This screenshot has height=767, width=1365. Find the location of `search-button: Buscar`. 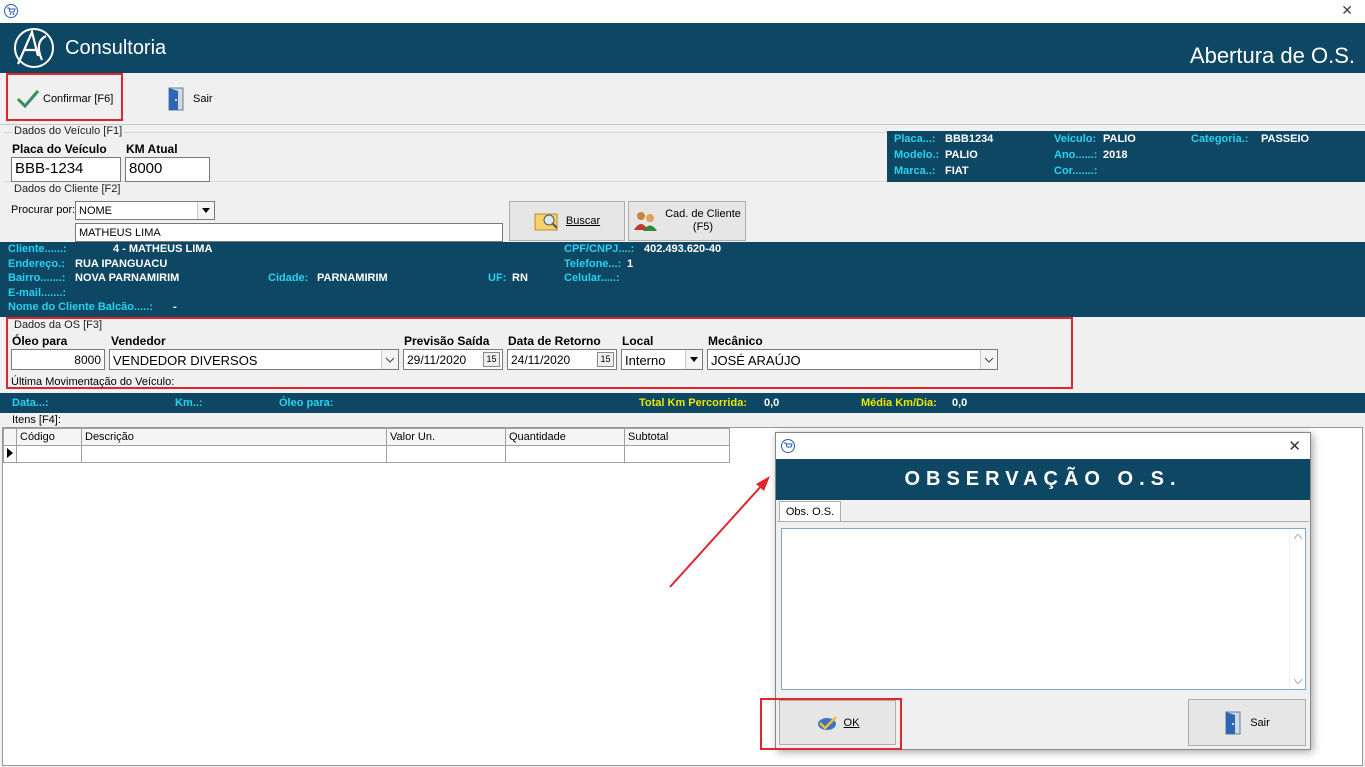

search-button: Buscar is located at coordinates (567, 221).